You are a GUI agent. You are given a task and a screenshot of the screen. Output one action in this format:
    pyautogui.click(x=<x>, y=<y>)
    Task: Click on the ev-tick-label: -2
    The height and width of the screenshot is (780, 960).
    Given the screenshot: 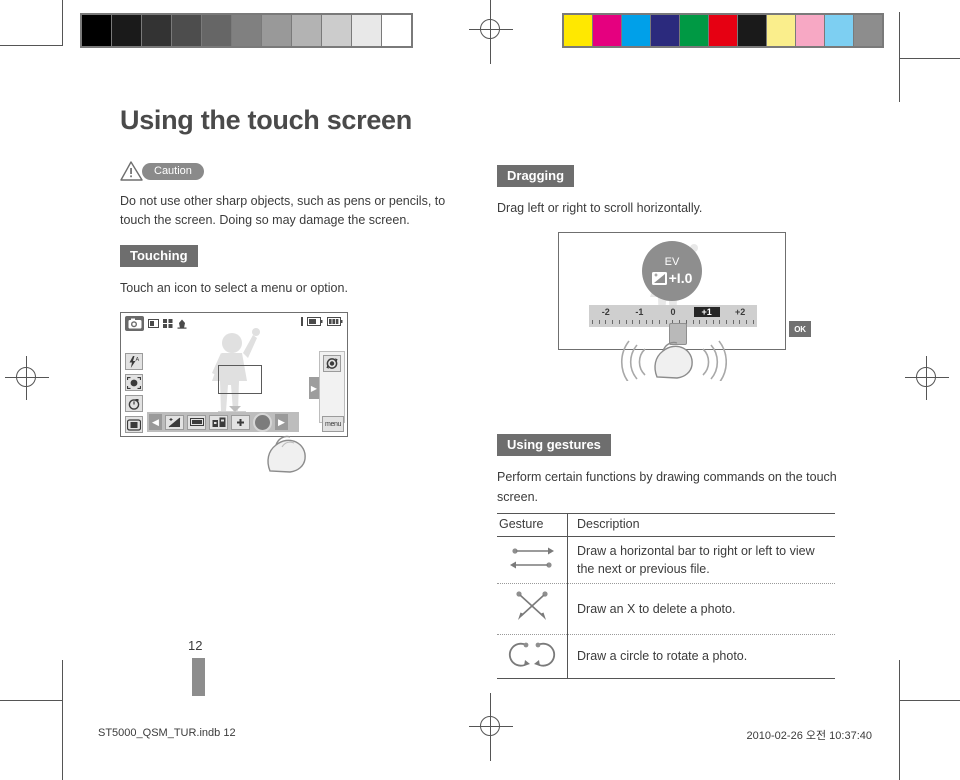 What is the action you would take?
    pyautogui.click(x=605, y=312)
    